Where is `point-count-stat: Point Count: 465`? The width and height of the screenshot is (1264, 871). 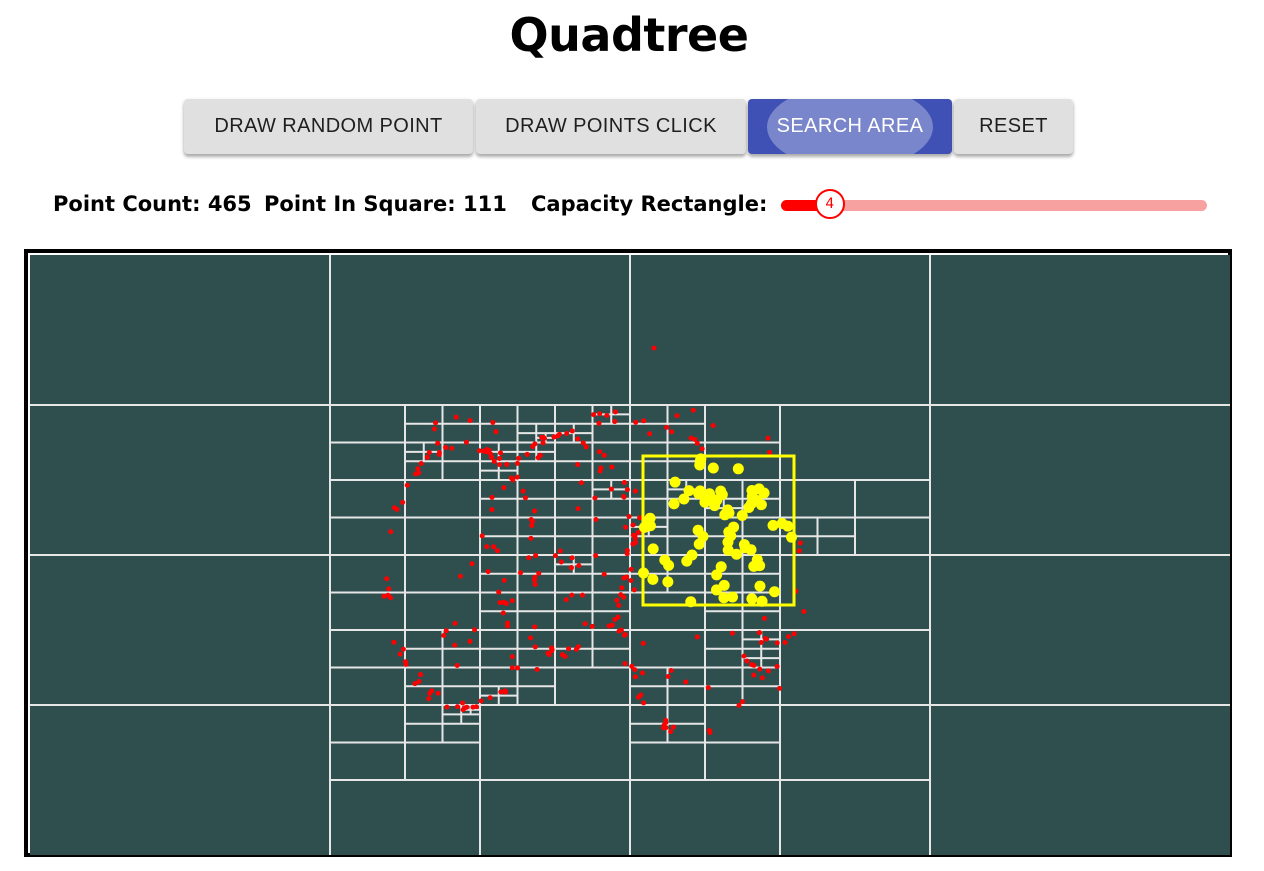
point-count-stat: Point Count: 465 is located at coordinates (152, 204).